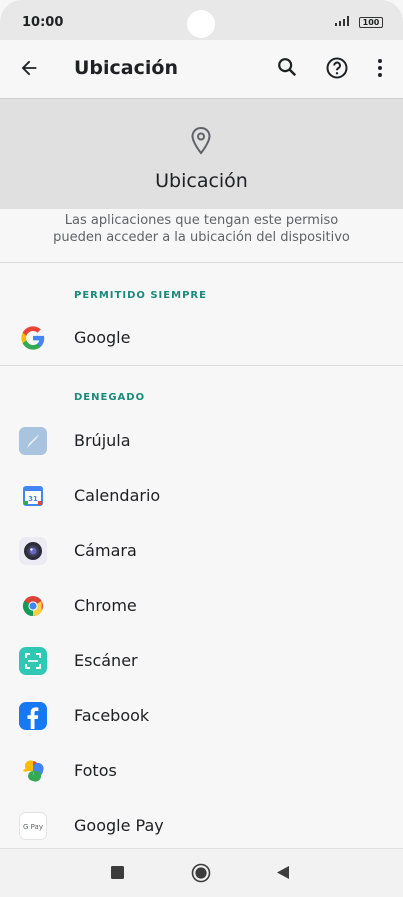 This screenshot has height=897, width=403. What do you see at coordinates (110, 397) in the screenshot?
I see `section-title-denied: DENEGADO` at bounding box center [110, 397].